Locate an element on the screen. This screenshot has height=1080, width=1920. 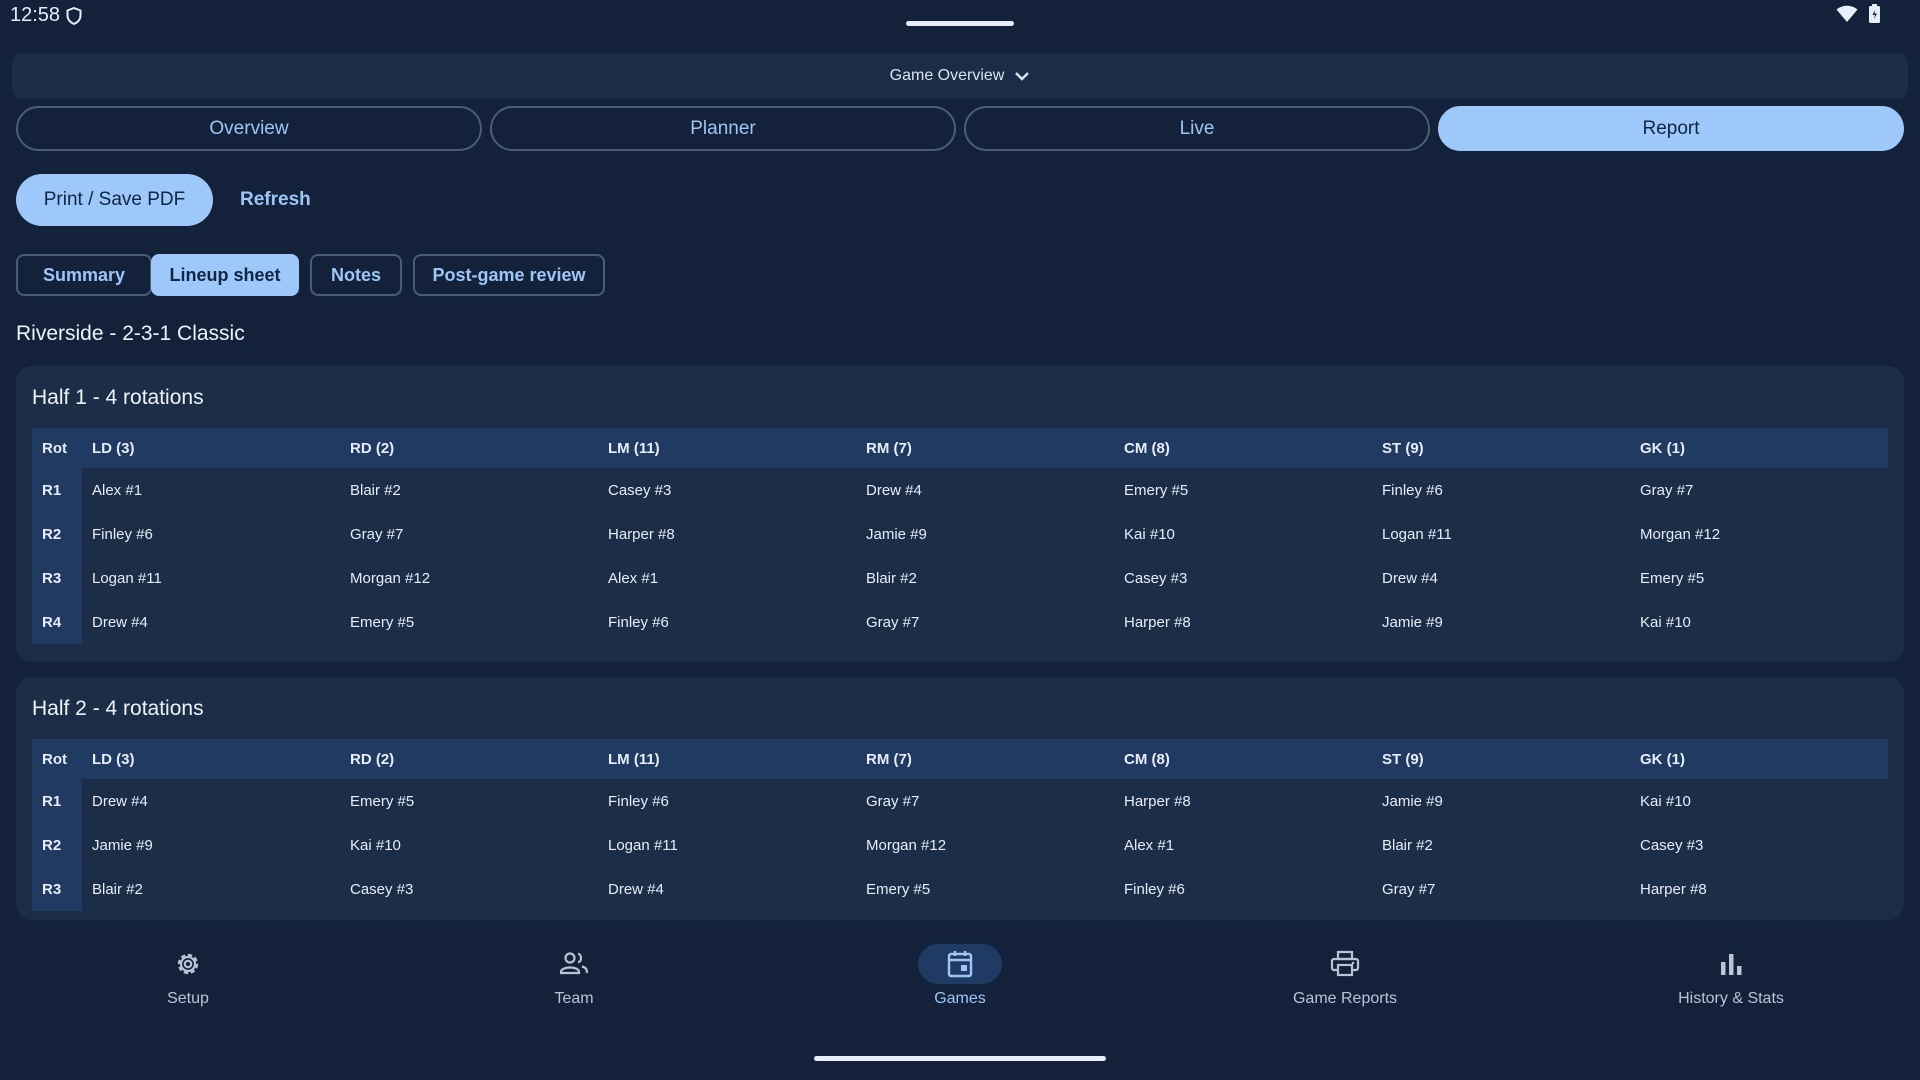
printer-icon is located at coordinates (1345, 963).